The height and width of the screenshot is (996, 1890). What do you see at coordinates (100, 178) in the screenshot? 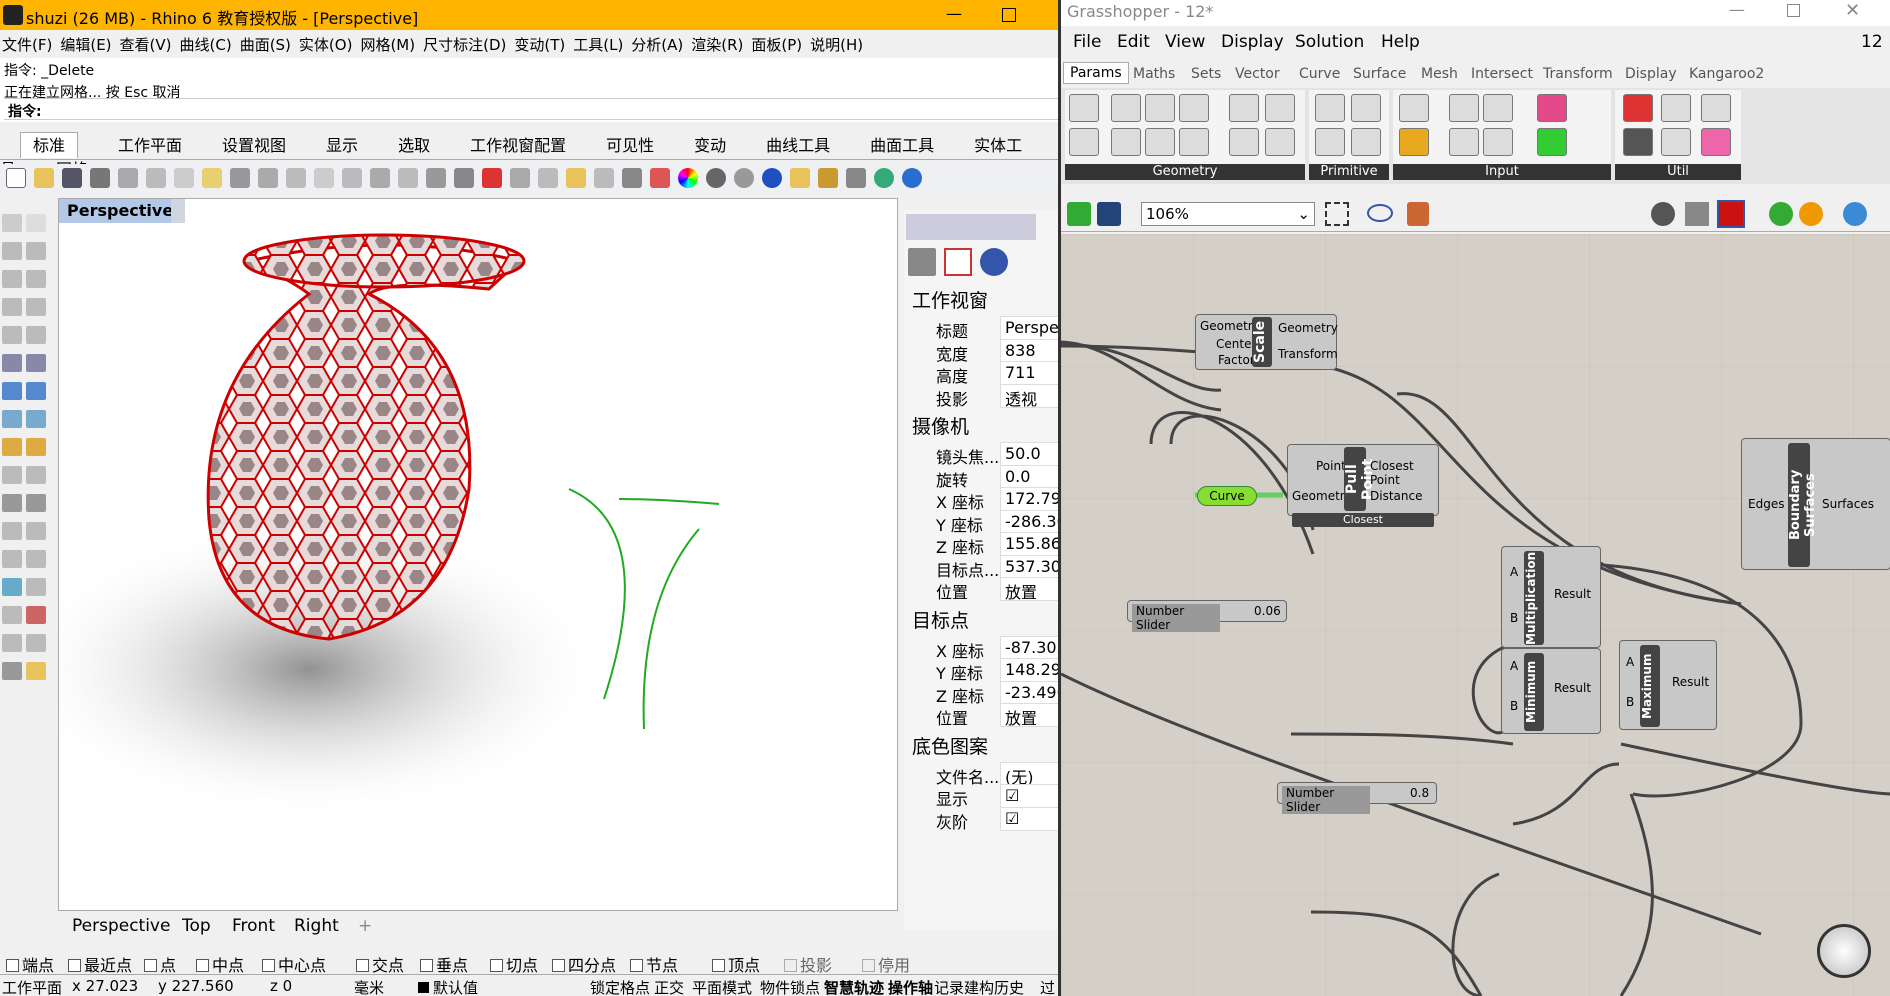
I see `print-icon` at bounding box center [100, 178].